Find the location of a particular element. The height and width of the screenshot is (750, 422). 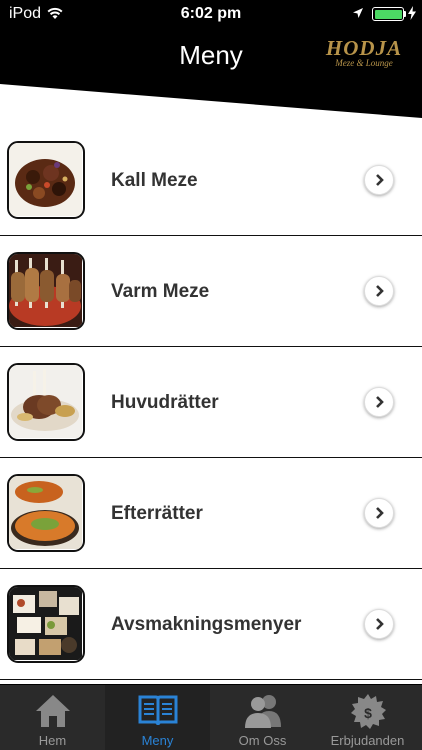

menu-item-avsmakningsmenyer: Avsmakningsmenyer is located at coordinates (211, 624).